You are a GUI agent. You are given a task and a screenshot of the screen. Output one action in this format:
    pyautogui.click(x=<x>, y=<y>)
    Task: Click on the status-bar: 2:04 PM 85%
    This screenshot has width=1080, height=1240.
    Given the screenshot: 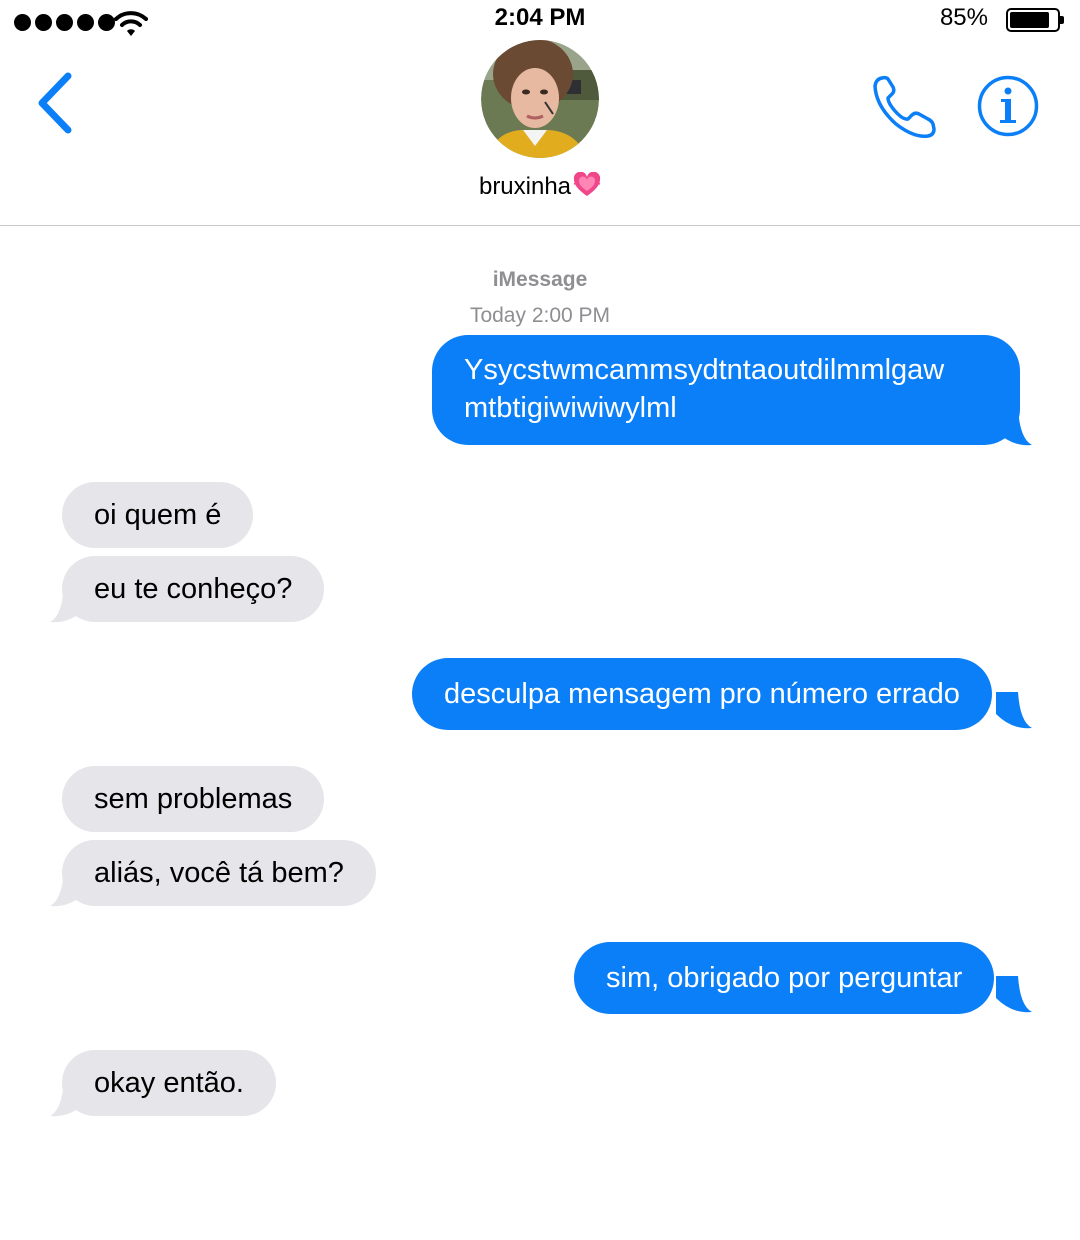 What is the action you would take?
    pyautogui.click(x=540, y=20)
    